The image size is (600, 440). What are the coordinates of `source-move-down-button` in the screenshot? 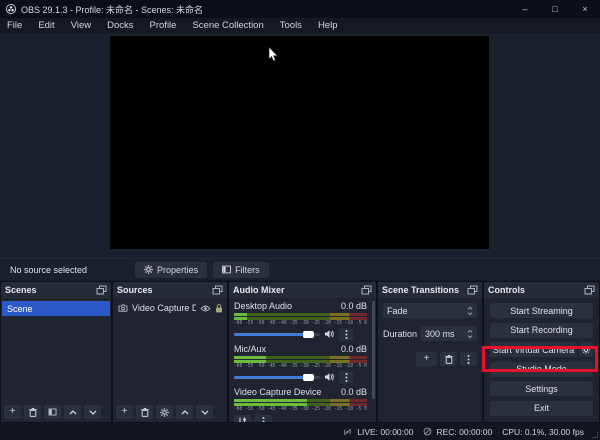 It's located at (204, 412).